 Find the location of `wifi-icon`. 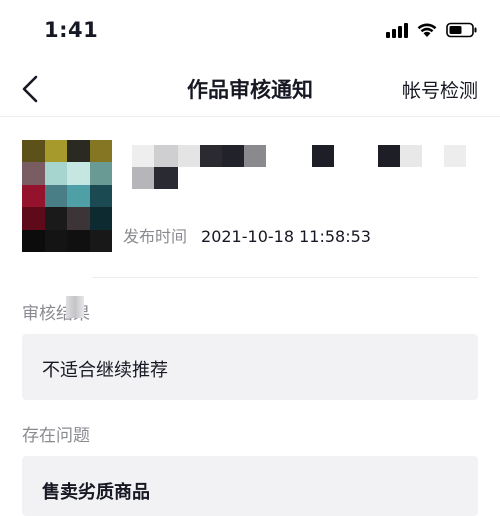

wifi-icon is located at coordinates (427, 30).